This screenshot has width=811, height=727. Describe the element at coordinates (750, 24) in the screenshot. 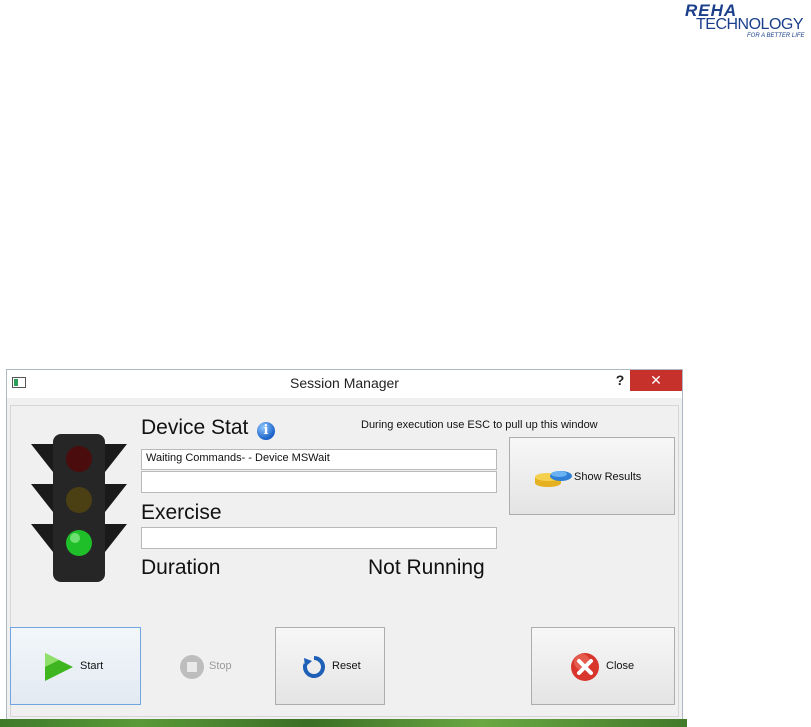

I see `logo-line2: TECHNOLOGY` at that location.